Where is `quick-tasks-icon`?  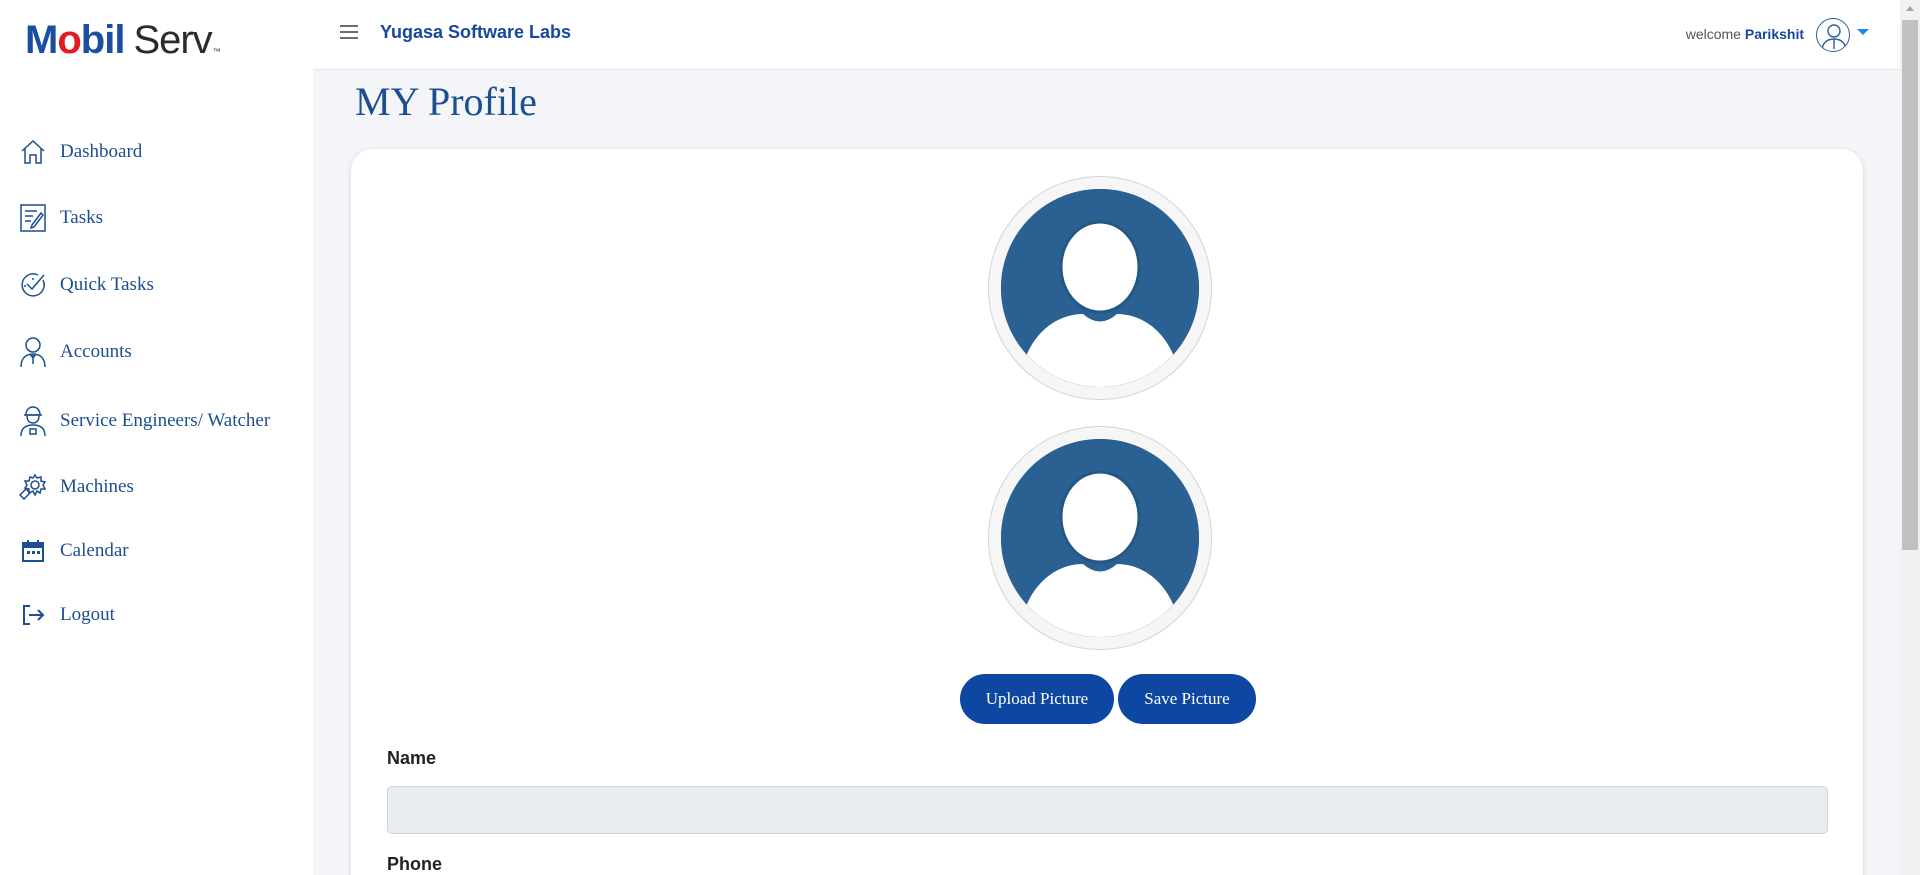 quick-tasks-icon is located at coordinates (33, 285).